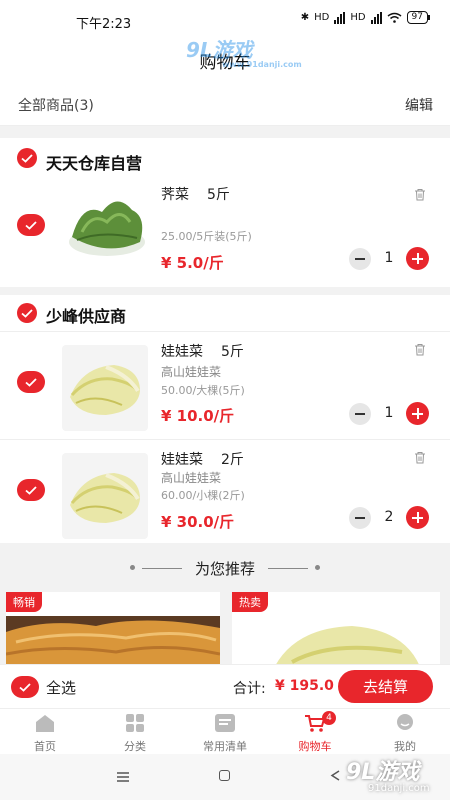 The image size is (450, 800). I want to click on tab-label: 我的, so click(405, 746).